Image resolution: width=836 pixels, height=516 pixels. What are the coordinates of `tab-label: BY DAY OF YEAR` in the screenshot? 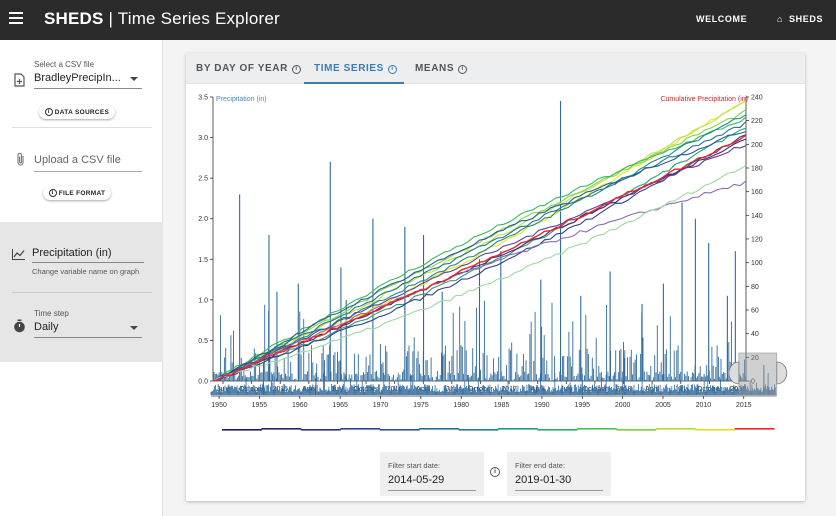 It's located at (242, 68).